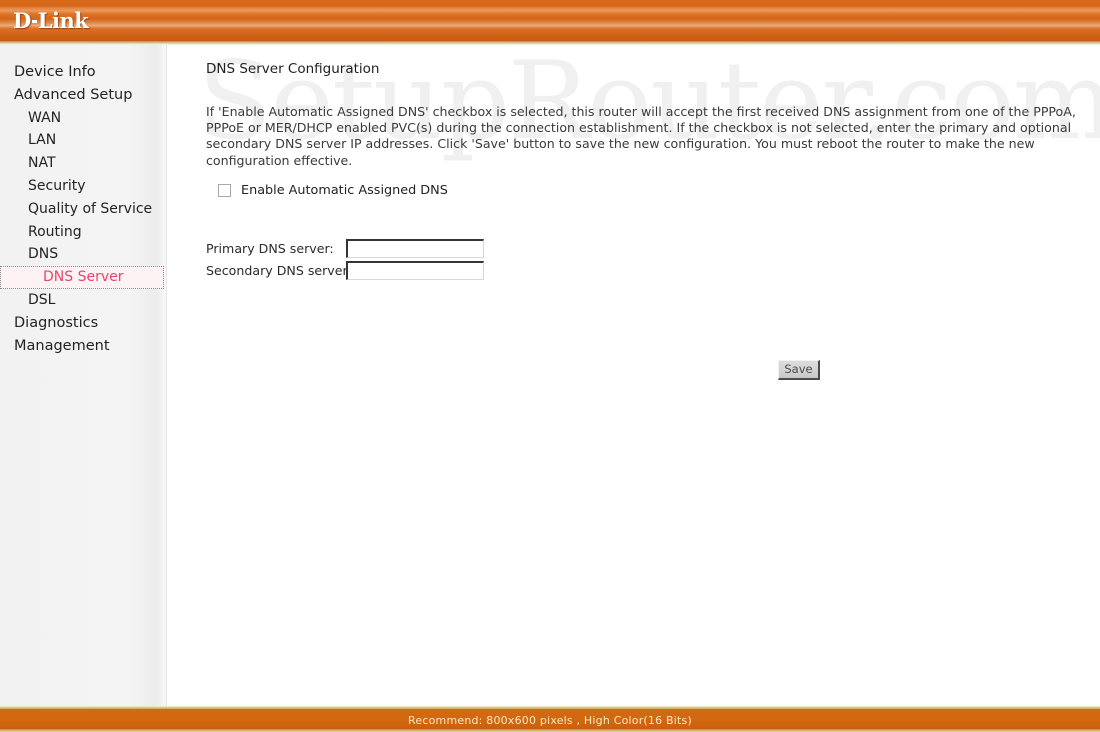 Image resolution: width=1100 pixels, height=732 pixels. Describe the element at coordinates (415, 270) in the screenshot. I see `secondary-dns-input` at that location.